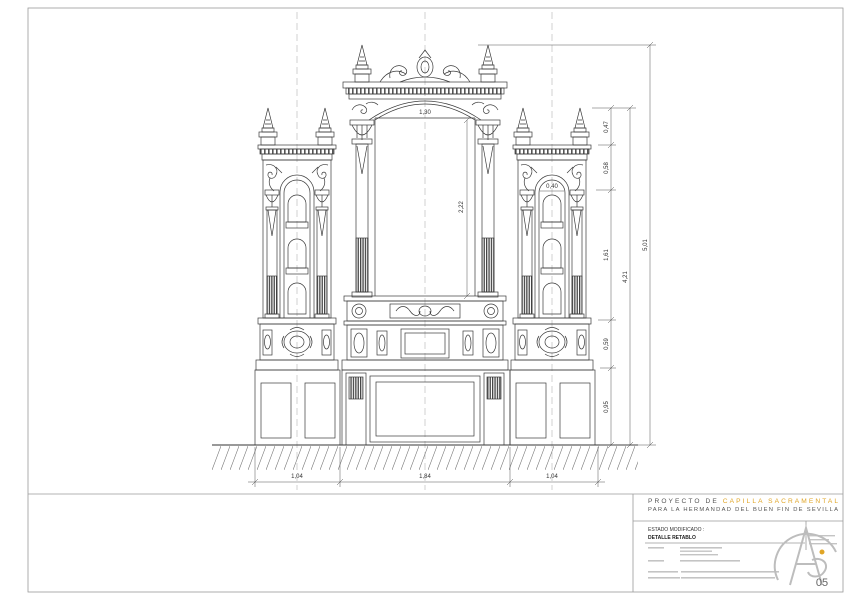  Describe the element at coordinates (426, 407) in the screenshot. I see `center-base` at that location.